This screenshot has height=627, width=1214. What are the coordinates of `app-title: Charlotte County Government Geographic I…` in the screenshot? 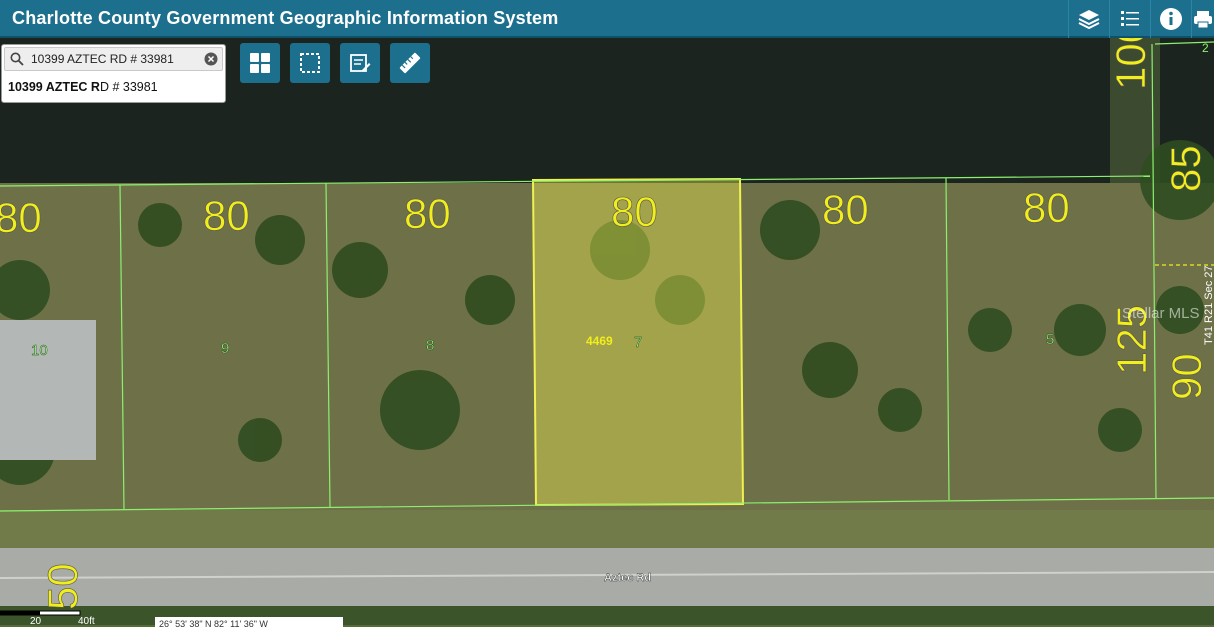 It's located at (285, 18).